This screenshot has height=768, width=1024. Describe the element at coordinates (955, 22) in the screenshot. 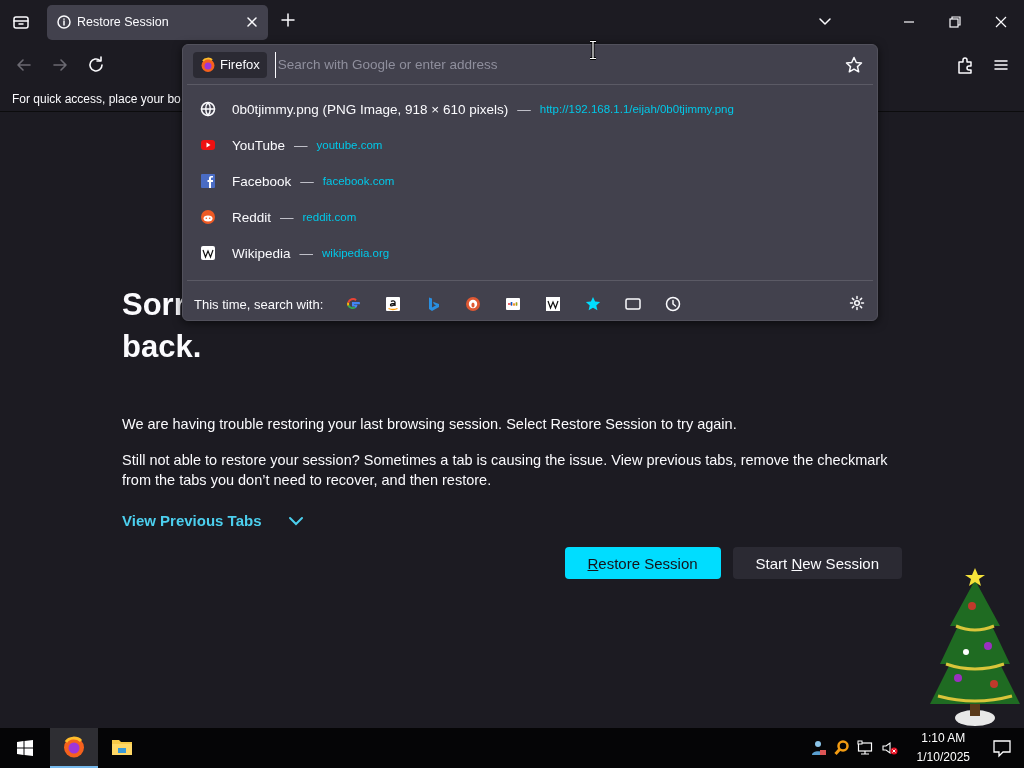

I see `restore-icon` at that location.